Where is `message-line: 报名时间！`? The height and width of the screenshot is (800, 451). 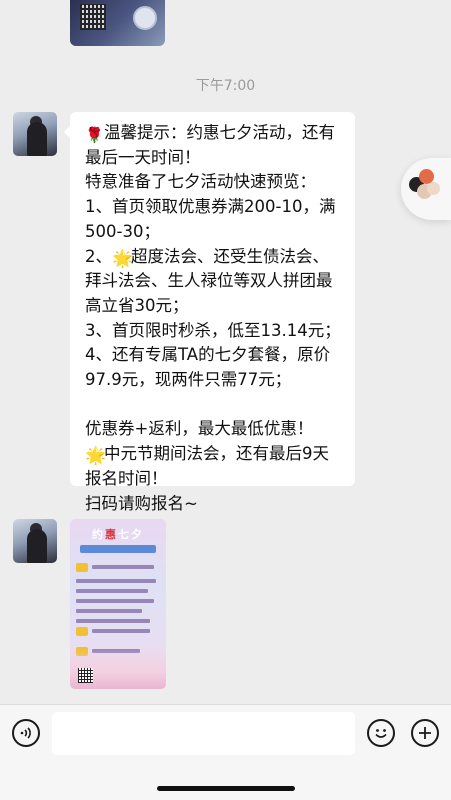
message-line: 报名时间！ is located at coordinates (126, 478).